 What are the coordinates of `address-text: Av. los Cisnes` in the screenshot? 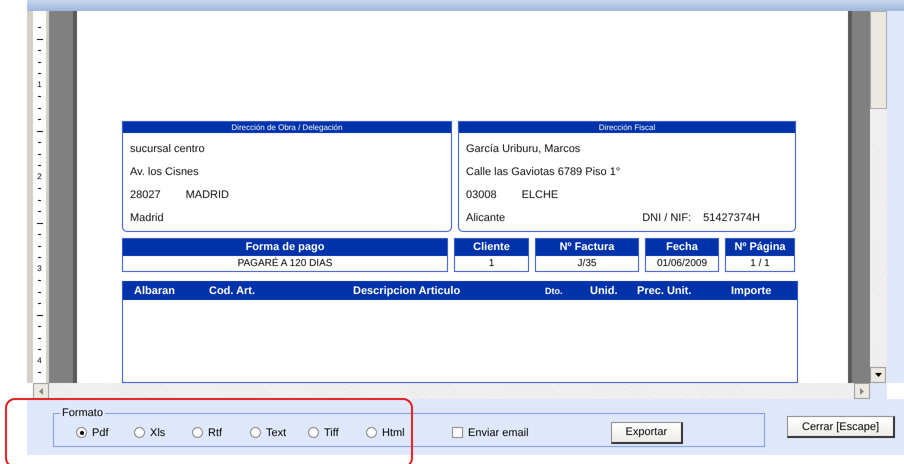 It's located at (164, 172).